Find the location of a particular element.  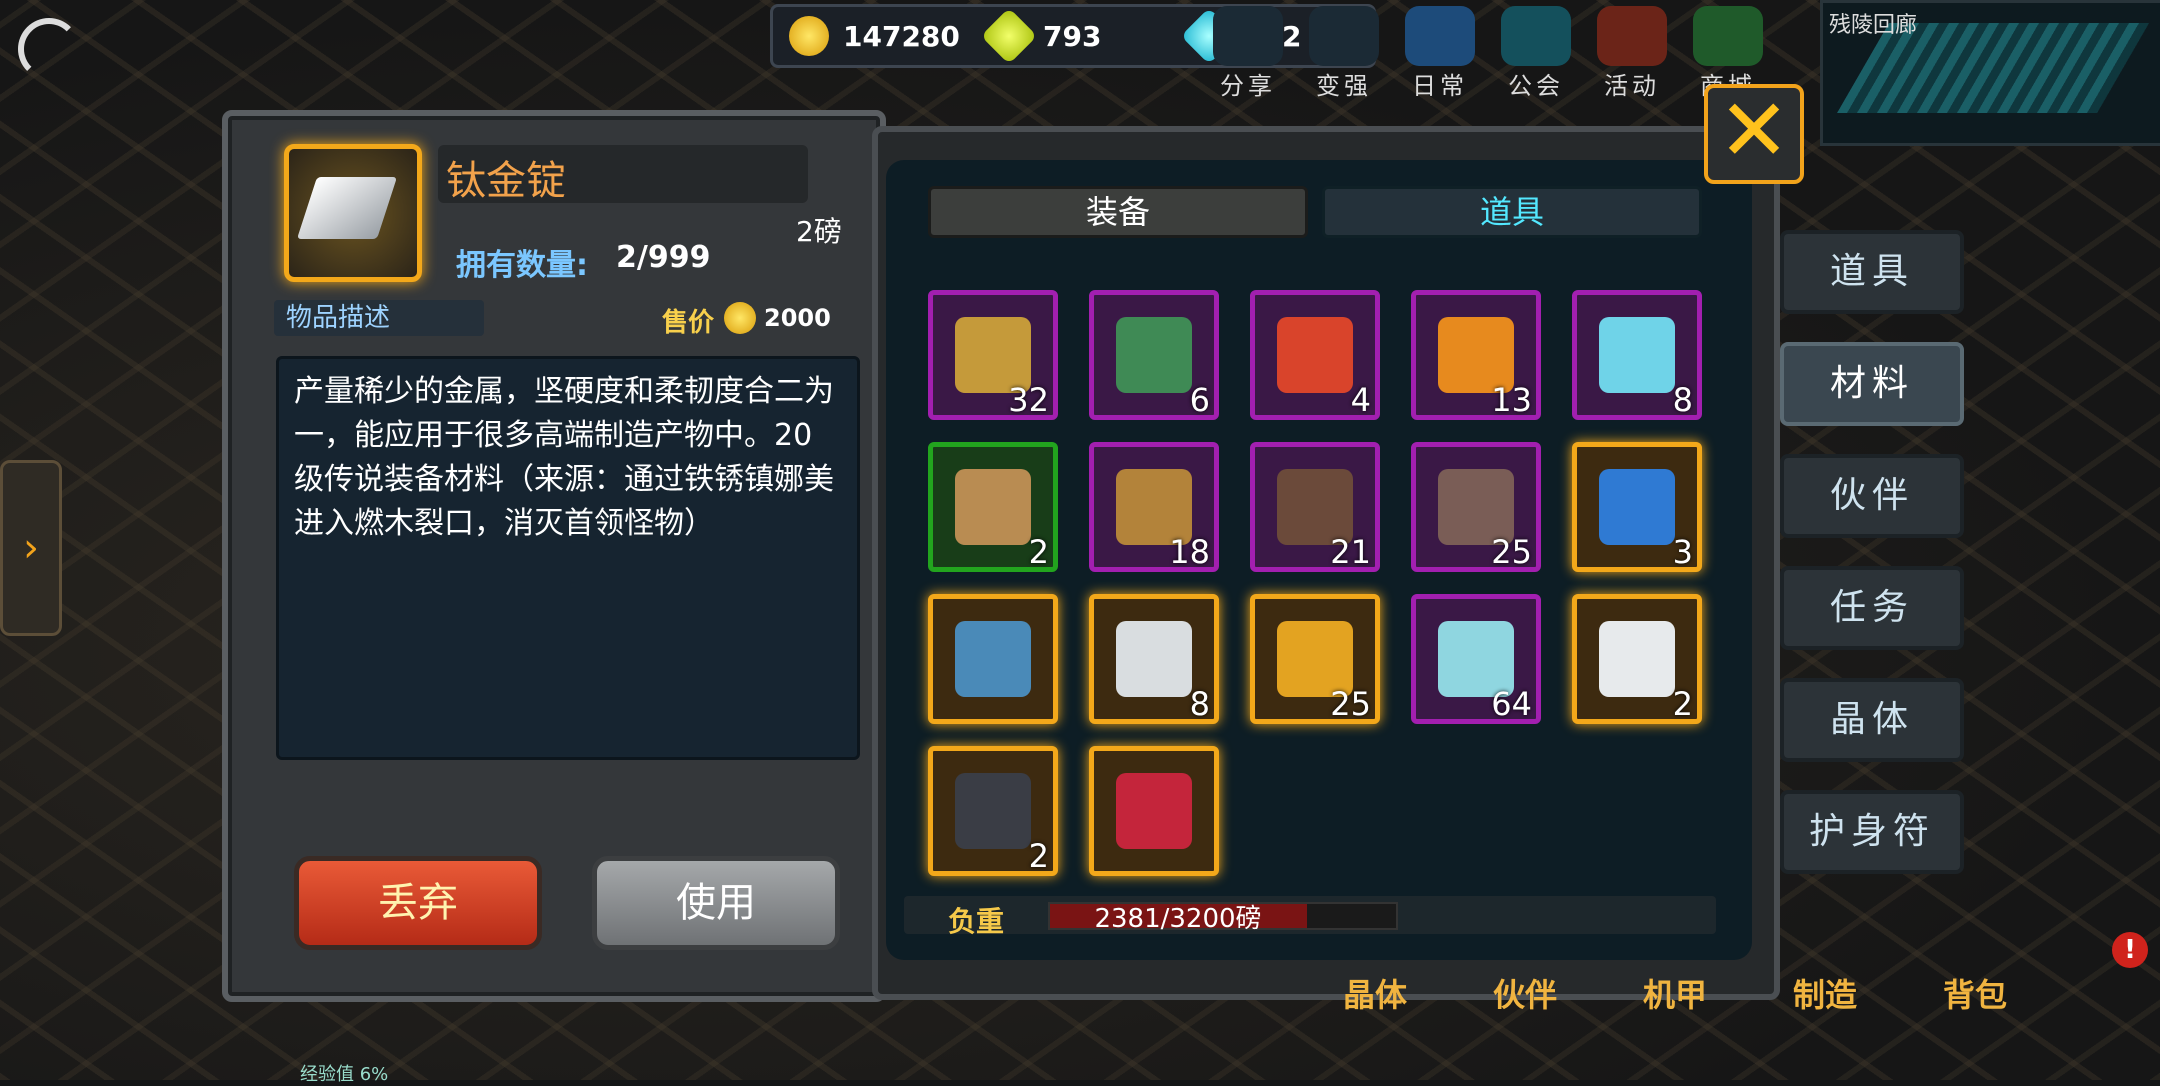

slot-count: 4 is located at coordinates (1360, 400).